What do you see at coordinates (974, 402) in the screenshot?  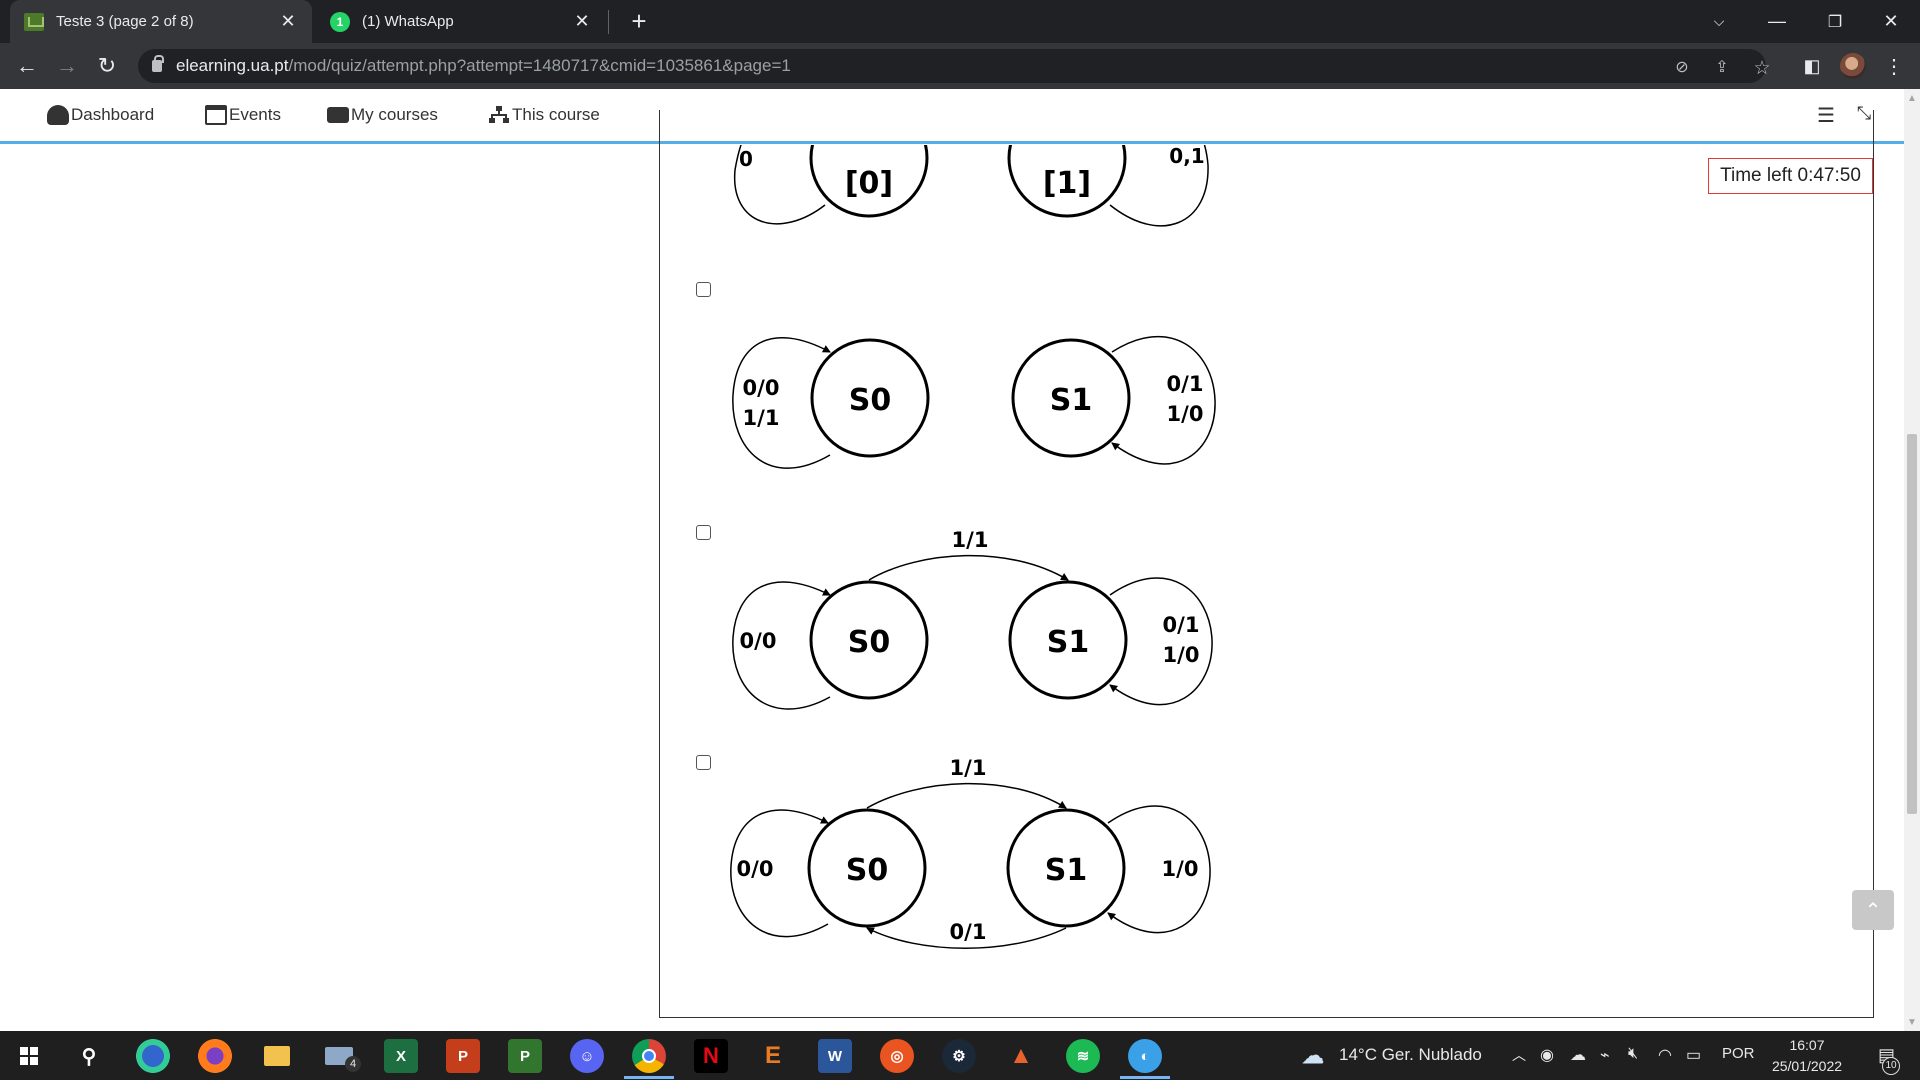 I see `diagram-option-2: S0 0/0 1/1 S1 0/1 1/0` at bounding box center [974, 402].